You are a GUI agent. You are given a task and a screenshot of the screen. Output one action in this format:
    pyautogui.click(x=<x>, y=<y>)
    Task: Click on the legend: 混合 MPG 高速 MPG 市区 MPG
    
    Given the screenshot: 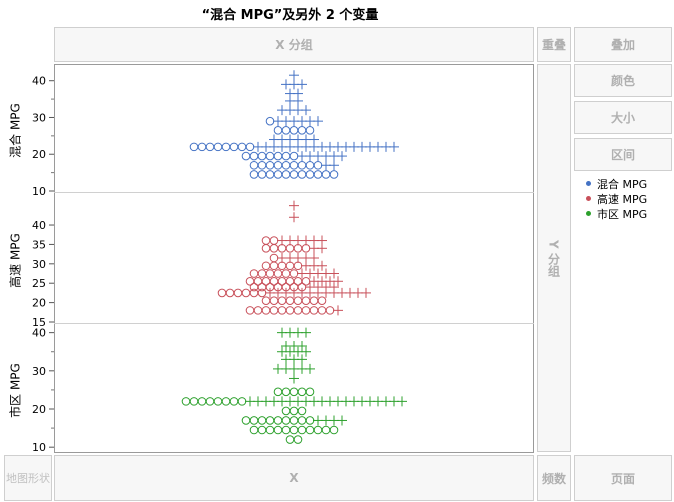 What is the action you would take?
    pyautogui.click(x=616, y=198)
    